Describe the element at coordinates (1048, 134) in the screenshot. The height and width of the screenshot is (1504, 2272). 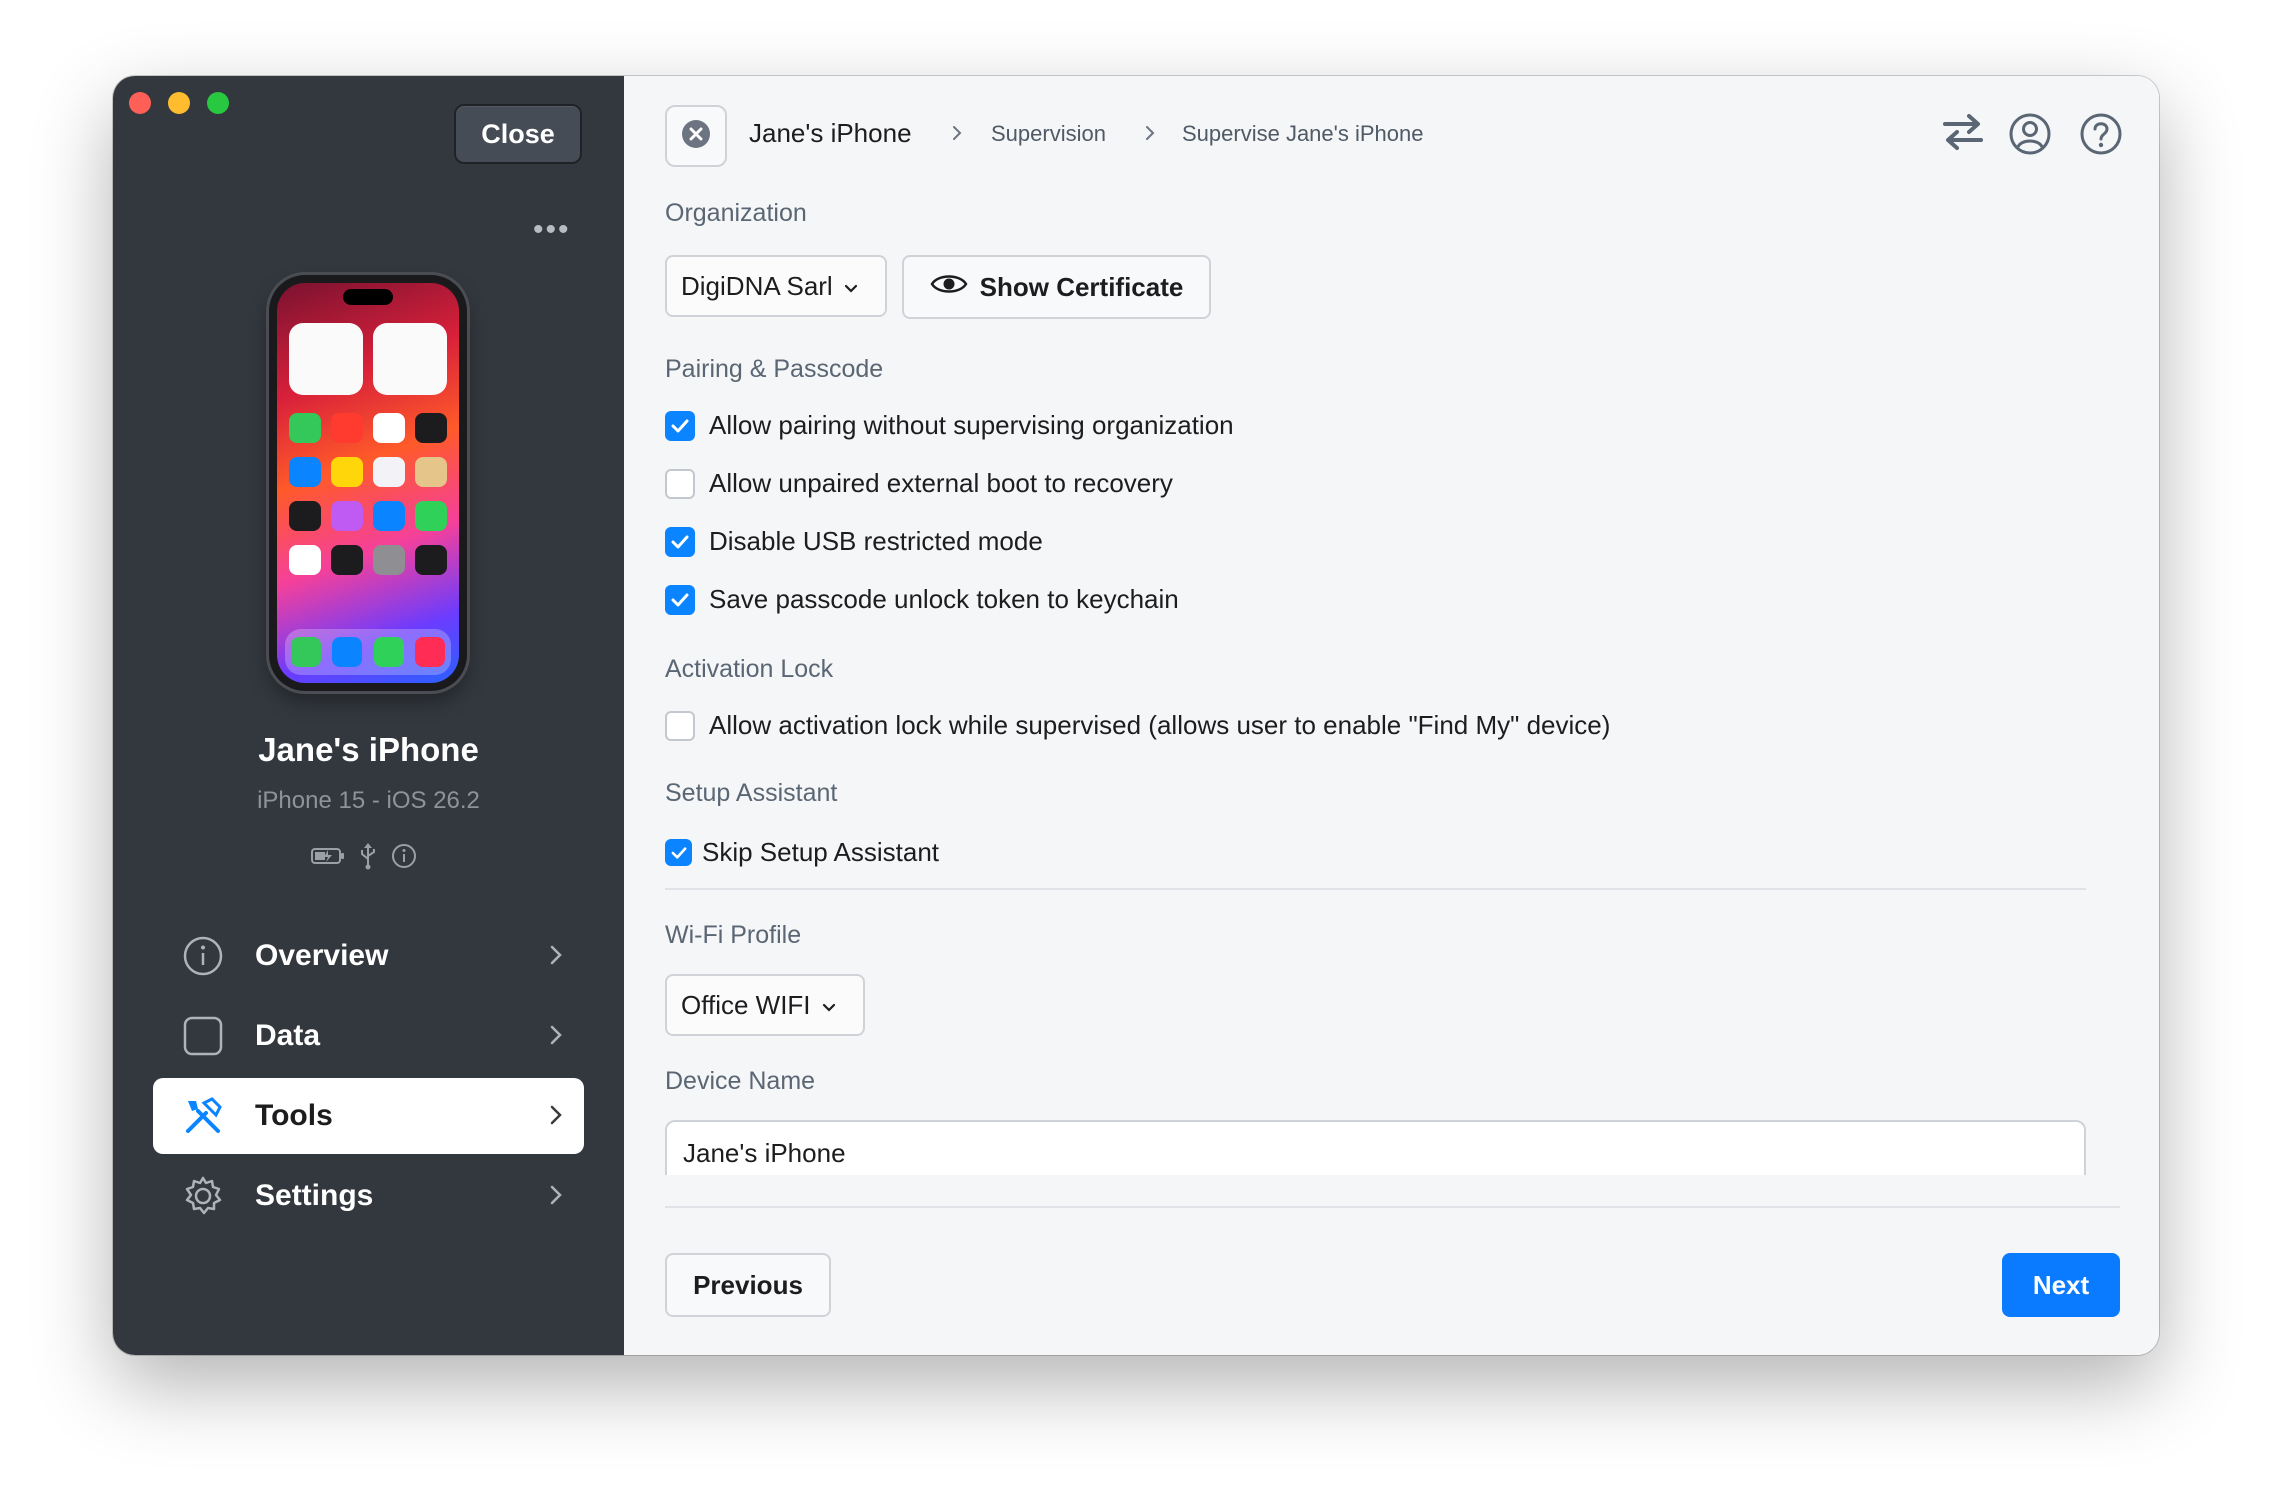
I see `breadcrumb-supervision: Supervision` at that location.